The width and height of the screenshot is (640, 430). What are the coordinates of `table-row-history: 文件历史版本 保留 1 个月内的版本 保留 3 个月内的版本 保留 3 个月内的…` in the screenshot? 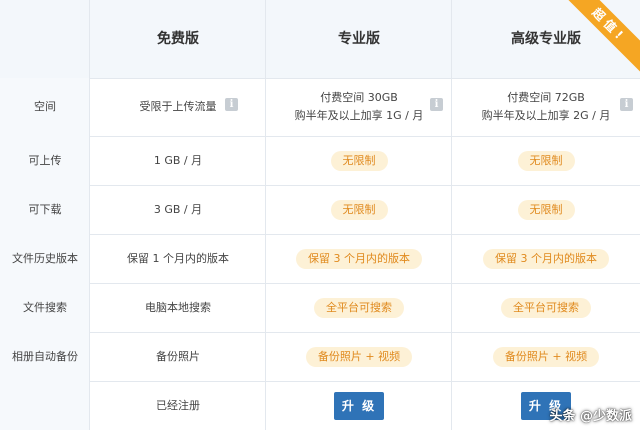 It's located at (320, 259).